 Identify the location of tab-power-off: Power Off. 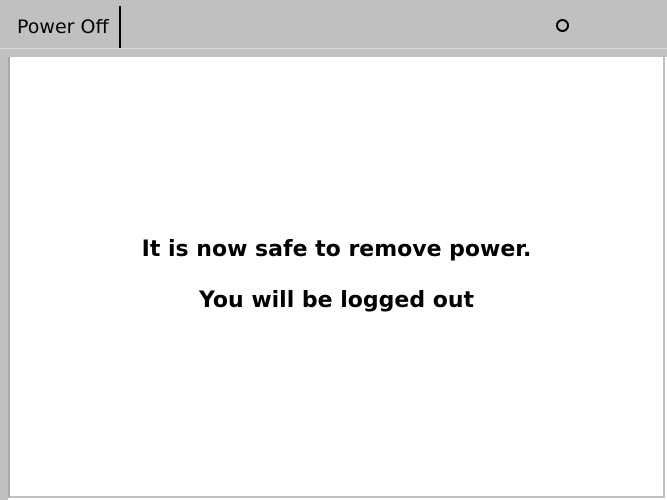
(64, 27).